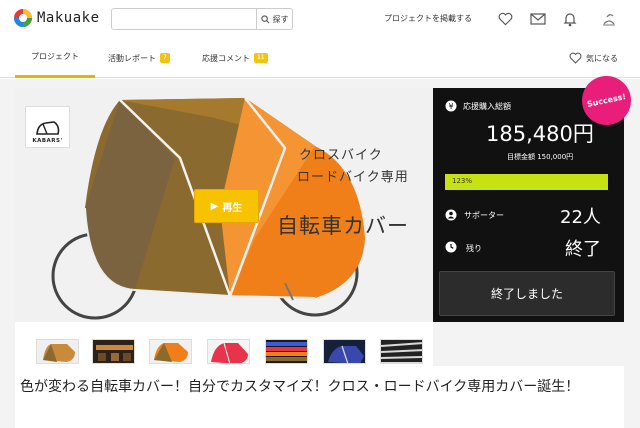  I want to click on tab-comments: 応援コメント 11, so click(235, 58).